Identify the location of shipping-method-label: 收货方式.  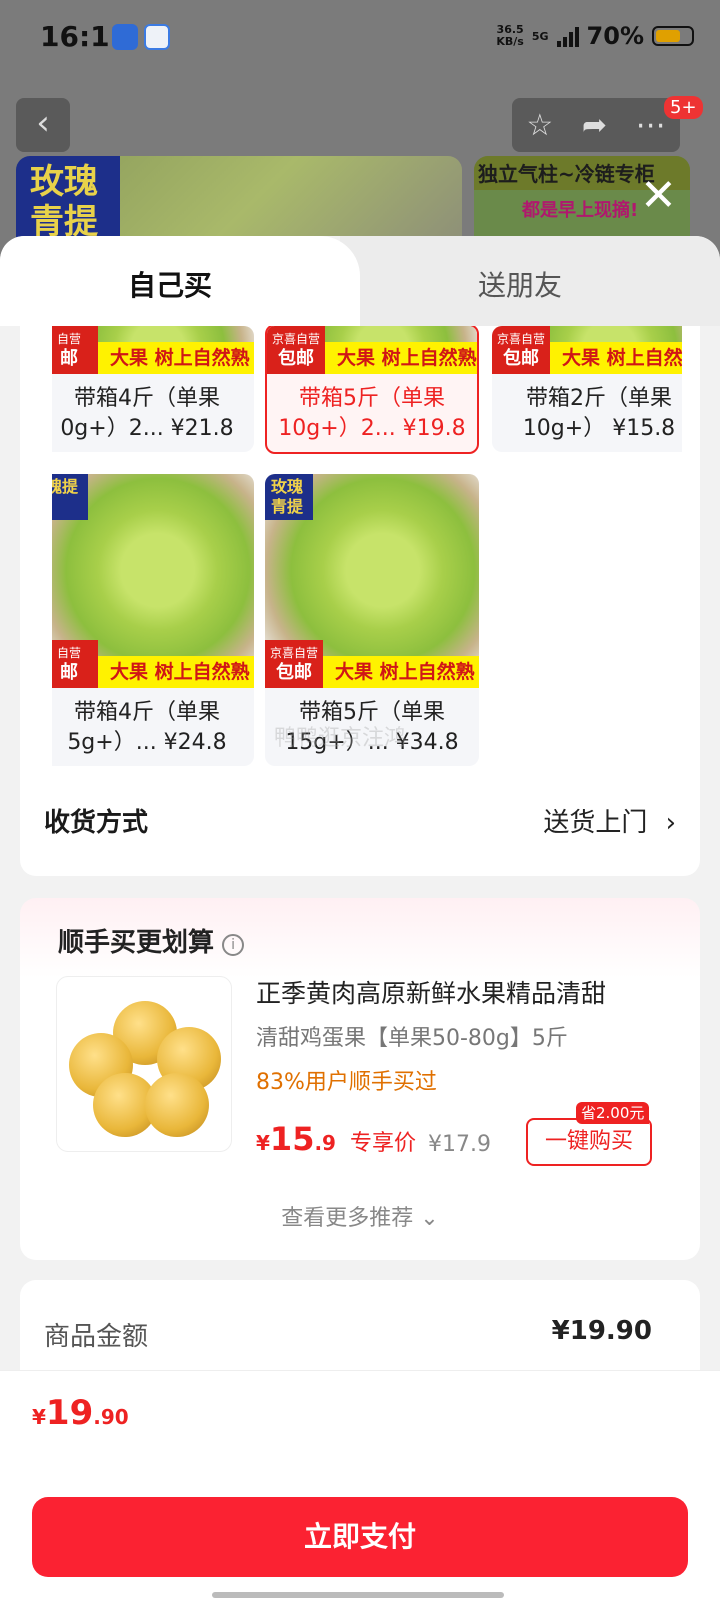
(96, 823).